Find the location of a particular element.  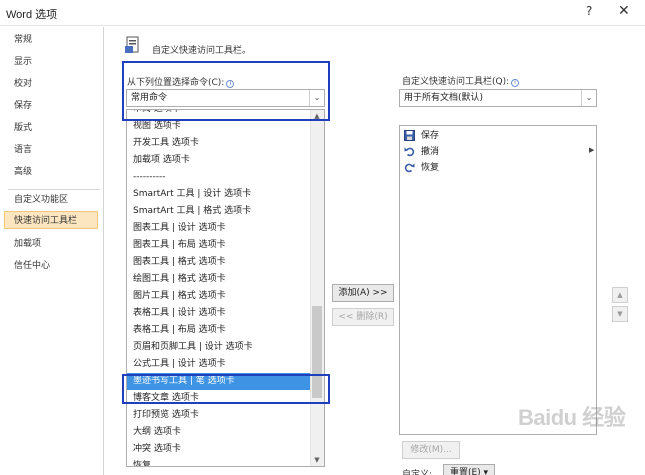

sidebar-item-general: 常规 is located at coordinates (55, 40).